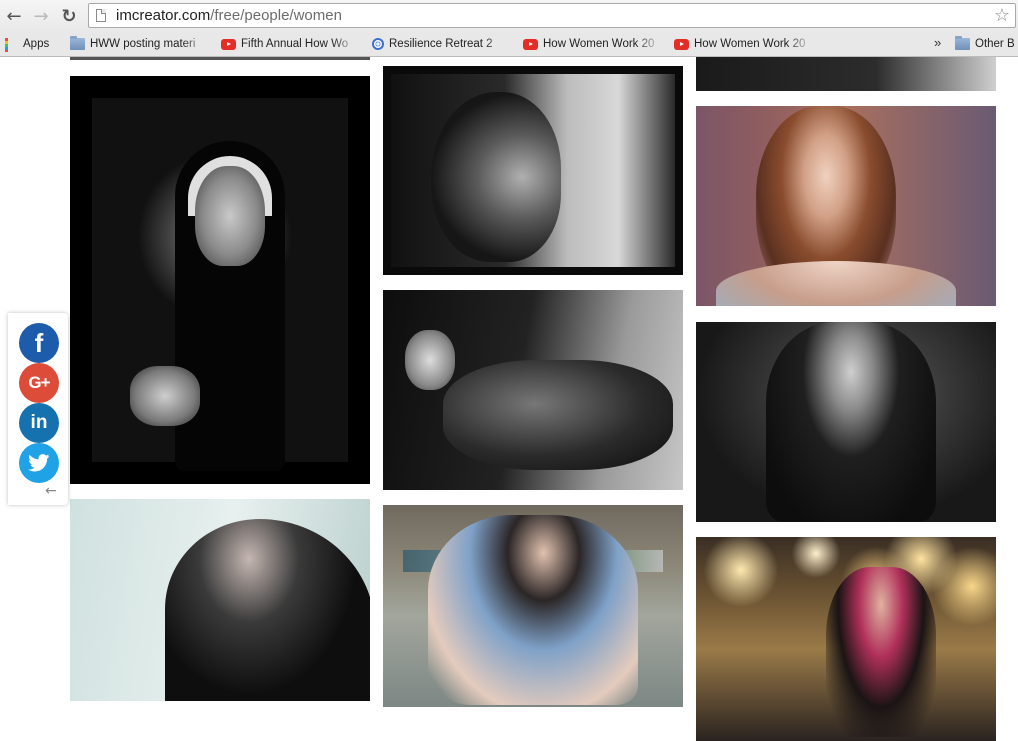 The image size is (1018, 741). I want to click on reload-button: ↻, so click(69, 16).